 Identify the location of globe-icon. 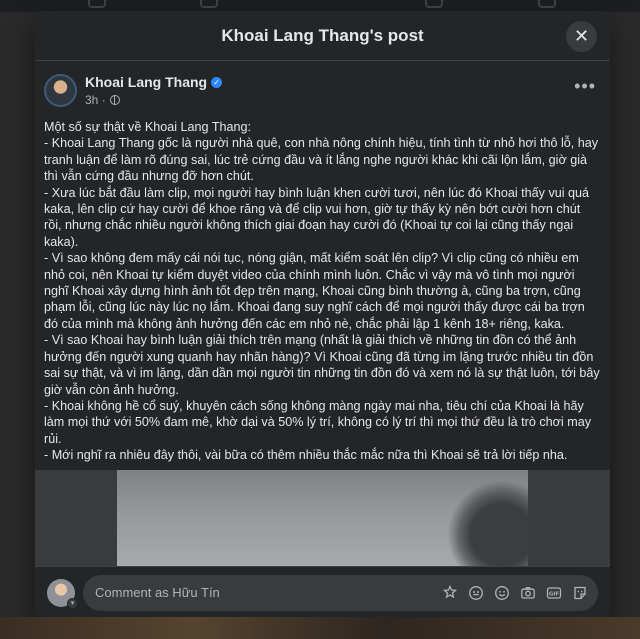
(114, 100).